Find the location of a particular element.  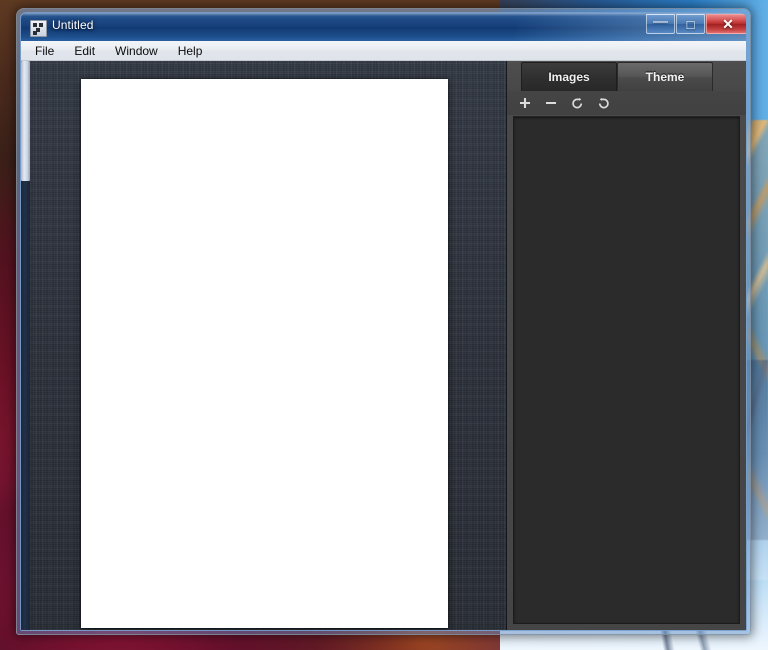

menu-item-window: Window is located at coordinates (136, 51).